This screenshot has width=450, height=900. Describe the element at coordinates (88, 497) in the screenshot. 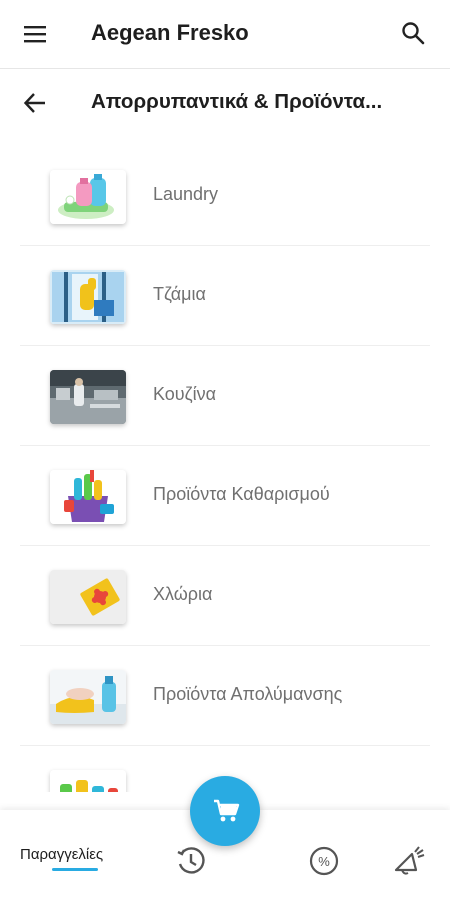

I see `cleaning-products-thumbnail` at that location.